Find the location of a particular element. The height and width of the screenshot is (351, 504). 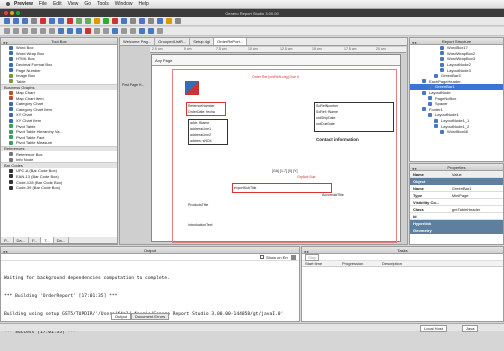

menu-go: Go is located at coordinates (87, 4).